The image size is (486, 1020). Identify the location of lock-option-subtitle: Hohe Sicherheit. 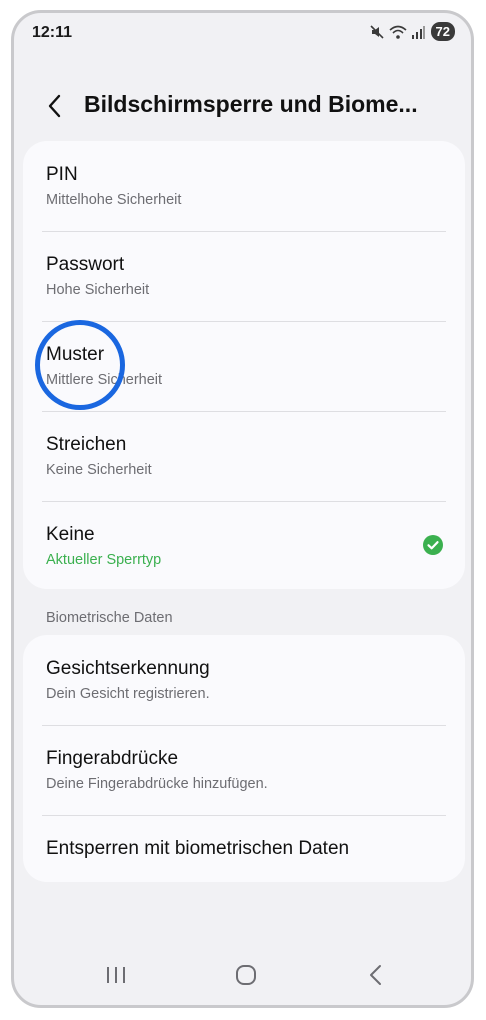
(98, 290).